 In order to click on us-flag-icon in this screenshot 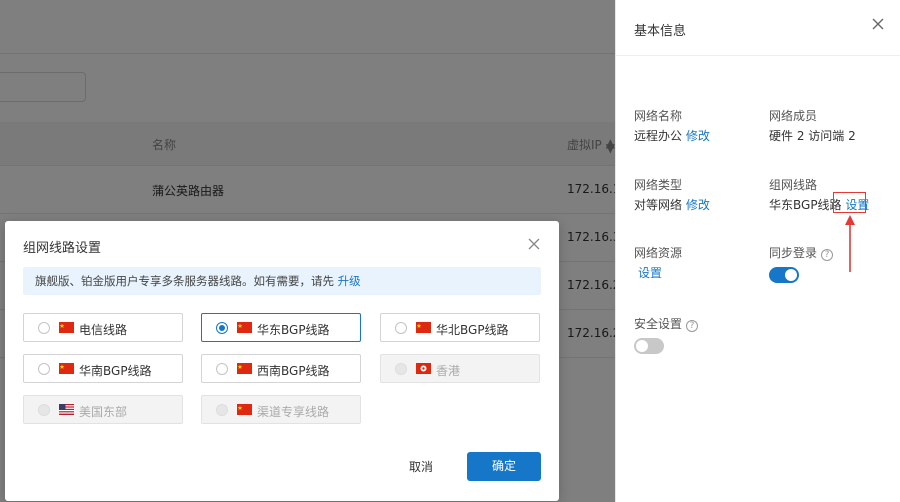, I will do `click(66, 409)`.